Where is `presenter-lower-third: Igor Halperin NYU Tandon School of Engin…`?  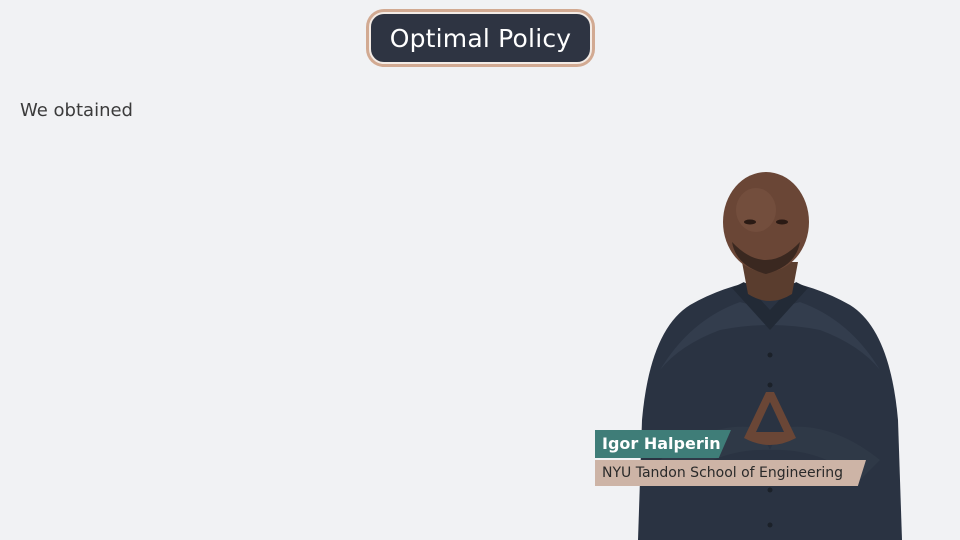 presenter-lower-third: Igor Halperin NYU Tandon School of Engin… is located at coordinates (730, 458).